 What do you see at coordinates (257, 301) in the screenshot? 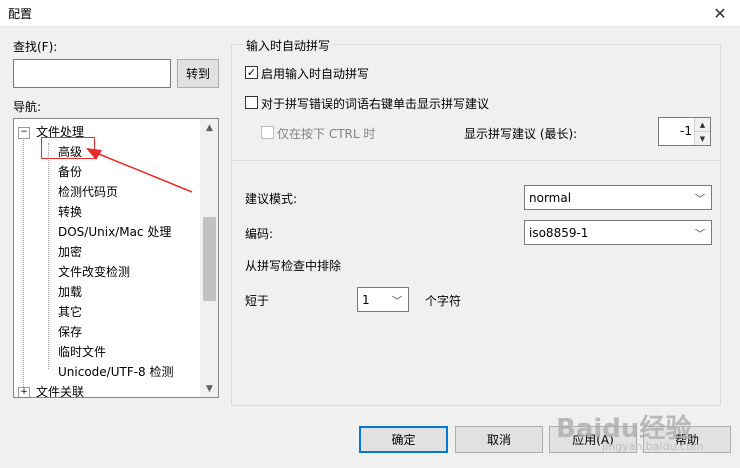
I see `shorter-label: 短于` at bounding box center [257, 301].